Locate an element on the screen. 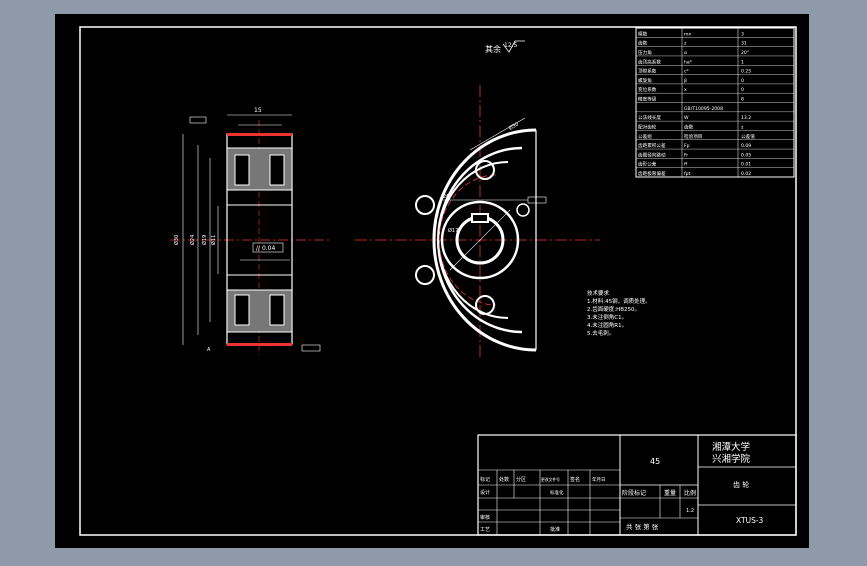 The image size is (867, 566). hdr-change-doc: 更改文件号 is located at coordinates (550, 479).